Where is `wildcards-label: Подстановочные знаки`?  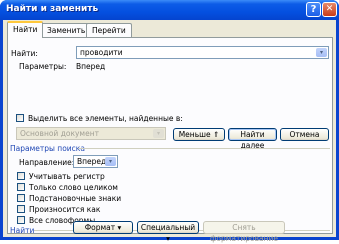 wildcards-label: Подстановочные знаки is located at coordinates (75, 198).